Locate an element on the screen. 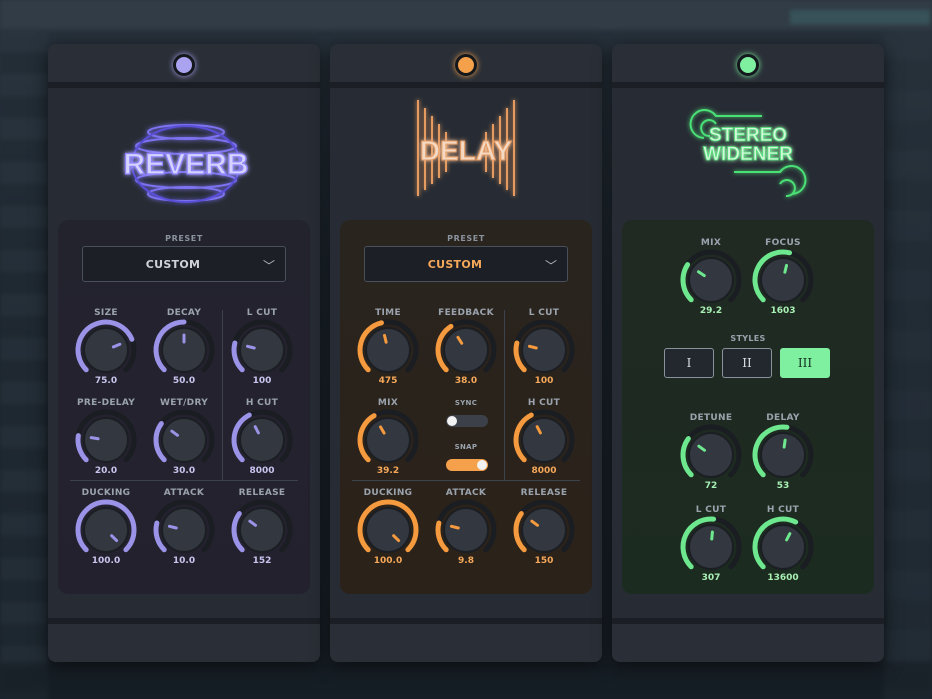 The height and width of the screenshot is (699, 932). delay-logo-text: DELAY is located at coordinates (466, 150).